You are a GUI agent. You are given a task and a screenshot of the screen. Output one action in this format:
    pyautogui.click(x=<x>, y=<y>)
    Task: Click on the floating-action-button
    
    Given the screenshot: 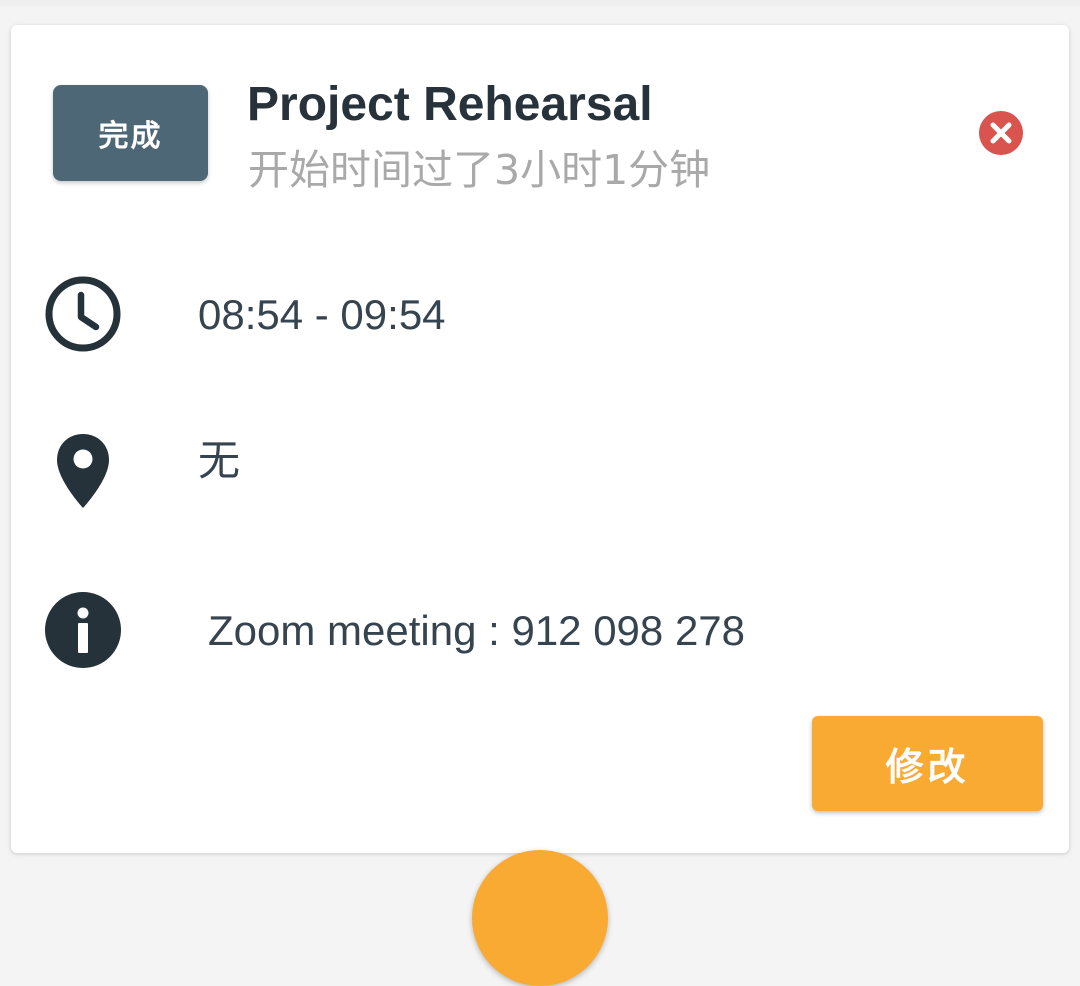 What is the action you would take?
    pyautogui.click(x=540, y=918)
    